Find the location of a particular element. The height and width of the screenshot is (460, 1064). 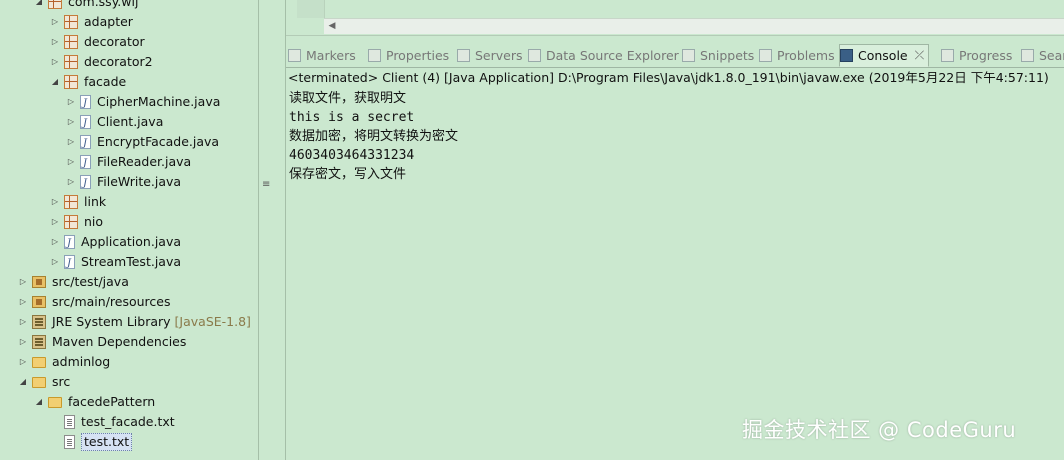

tree-item-file-test-txt: test.txt is located at coordinates (129, 442).